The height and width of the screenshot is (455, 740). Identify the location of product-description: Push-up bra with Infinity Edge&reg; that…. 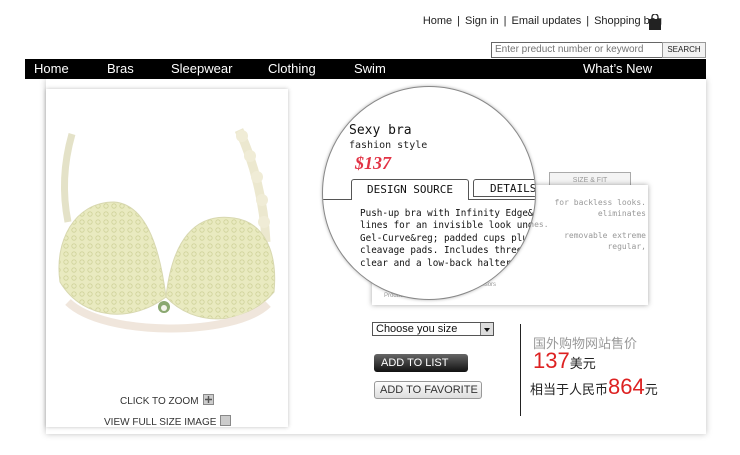
(447, 239).